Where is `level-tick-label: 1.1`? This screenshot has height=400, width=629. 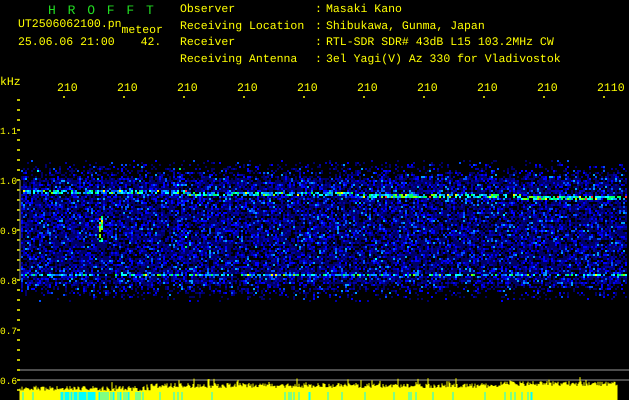
level-tick-label: 1.1 is located at coordinates (9, 131).